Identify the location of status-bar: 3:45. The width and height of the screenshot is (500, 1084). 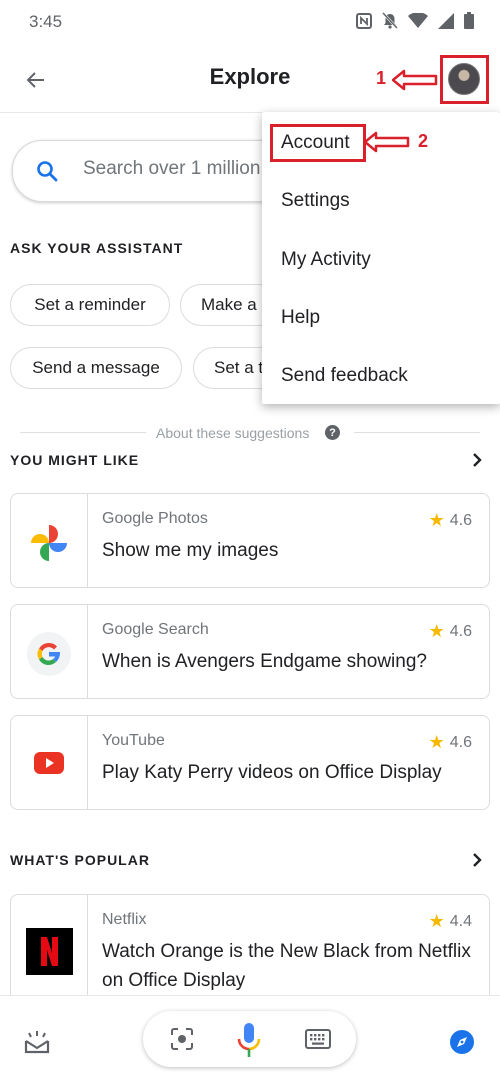
(250, 23).